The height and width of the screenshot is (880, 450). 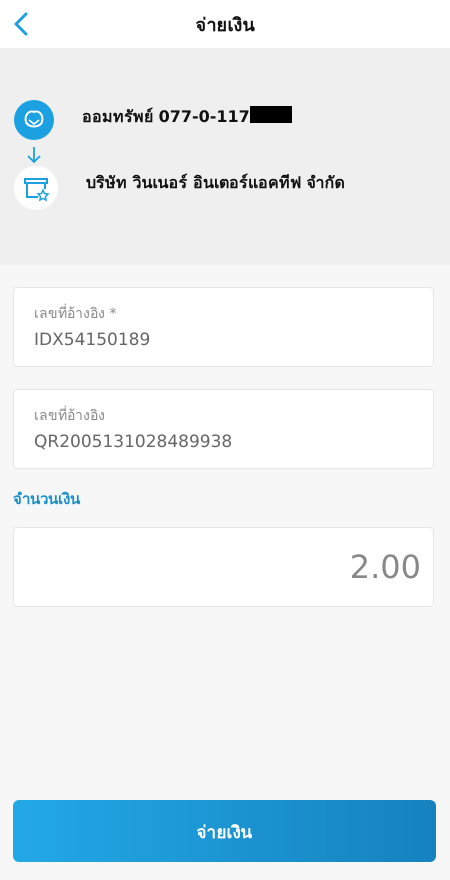 I want to click on back-icon, so click(x=21, y=24).